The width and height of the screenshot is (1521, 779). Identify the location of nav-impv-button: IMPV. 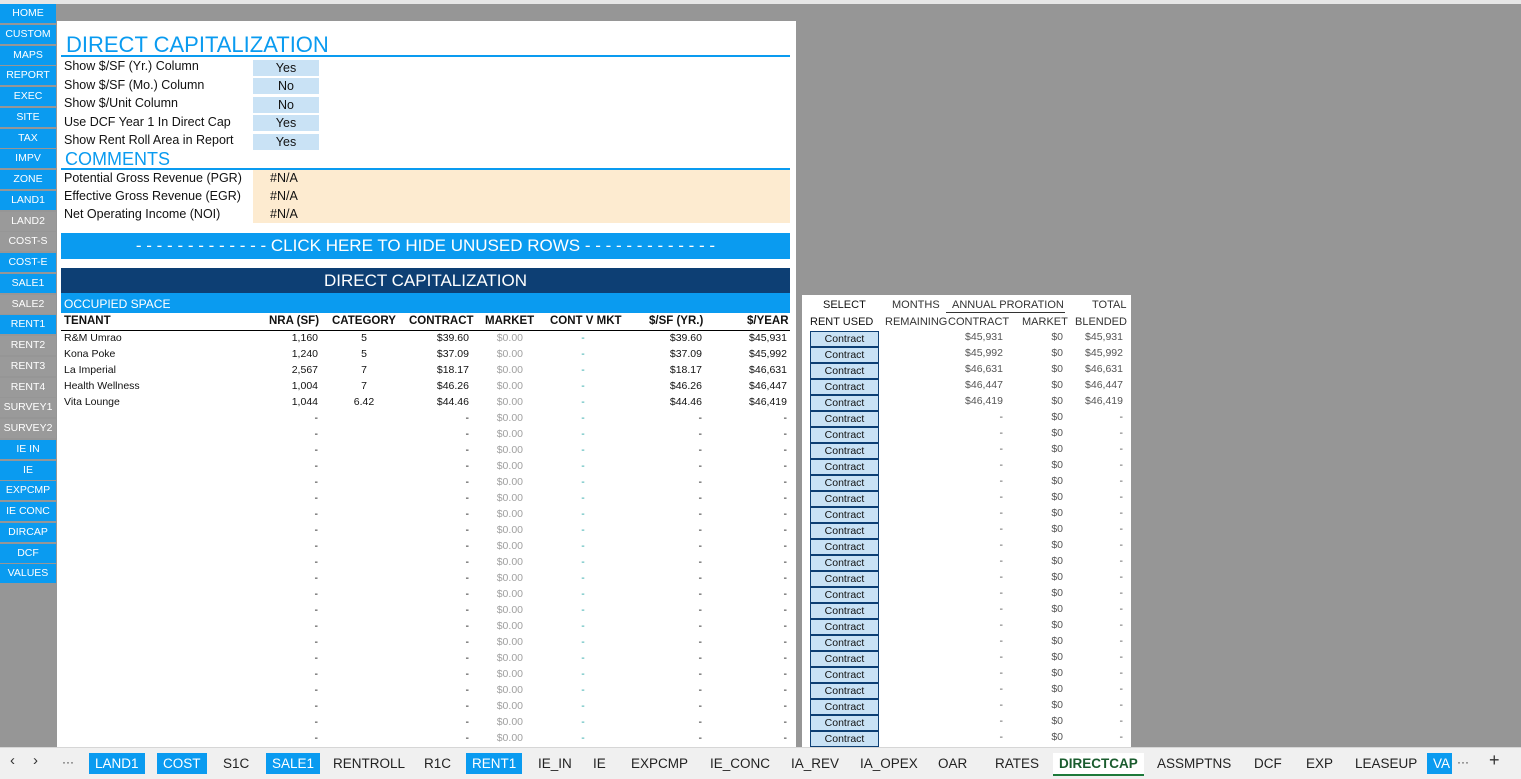
(28, 159).